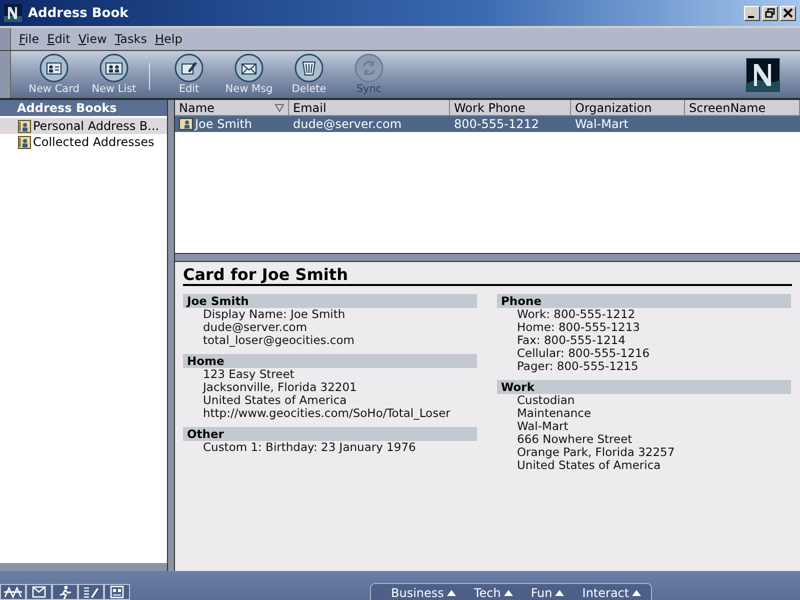  What do you see at coordinates (309, 68) in the screenshot?
I see `delete-icon` at bounding box center [309, 68].